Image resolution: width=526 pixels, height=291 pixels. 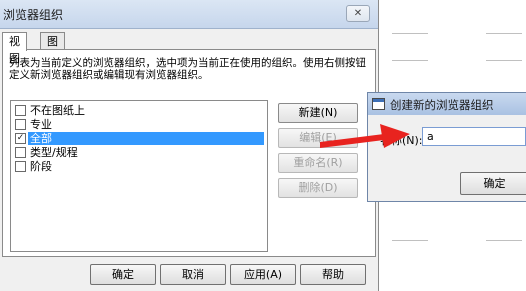 What do you see at coordinates (146, 138) in the screenshot?
I see `list-item-label: 全部` at bounding box center [146, 138].